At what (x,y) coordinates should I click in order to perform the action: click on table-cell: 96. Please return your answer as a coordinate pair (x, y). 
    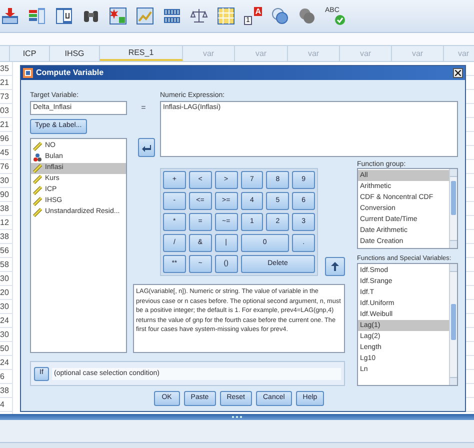
    Looking at the image, I should click on (6, 139).